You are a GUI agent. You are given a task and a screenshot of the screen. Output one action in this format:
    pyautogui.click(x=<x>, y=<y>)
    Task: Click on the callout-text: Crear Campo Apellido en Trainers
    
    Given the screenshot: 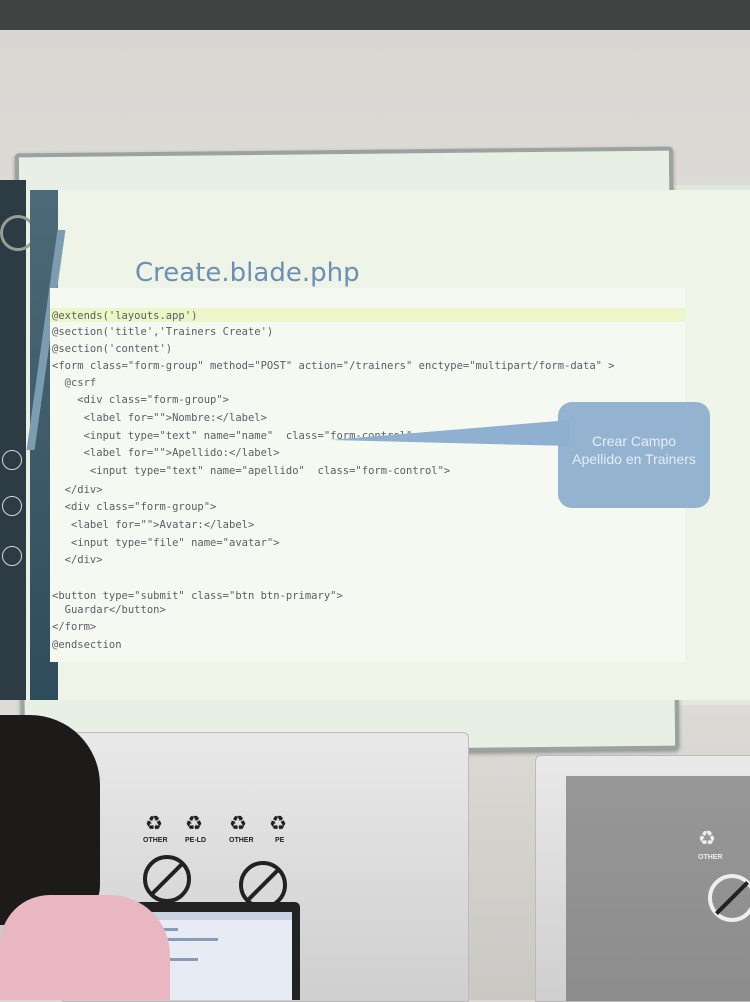 What is the action you would take?
    pyautogui.click(x=634, y=450)
    